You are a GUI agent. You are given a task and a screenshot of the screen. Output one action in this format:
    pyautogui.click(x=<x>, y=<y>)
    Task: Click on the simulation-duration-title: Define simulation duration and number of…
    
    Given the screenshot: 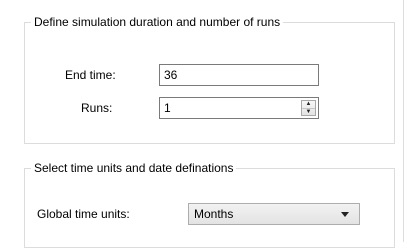 What is the action you would take?
    pyautogui.click(x=157, y=22)
    